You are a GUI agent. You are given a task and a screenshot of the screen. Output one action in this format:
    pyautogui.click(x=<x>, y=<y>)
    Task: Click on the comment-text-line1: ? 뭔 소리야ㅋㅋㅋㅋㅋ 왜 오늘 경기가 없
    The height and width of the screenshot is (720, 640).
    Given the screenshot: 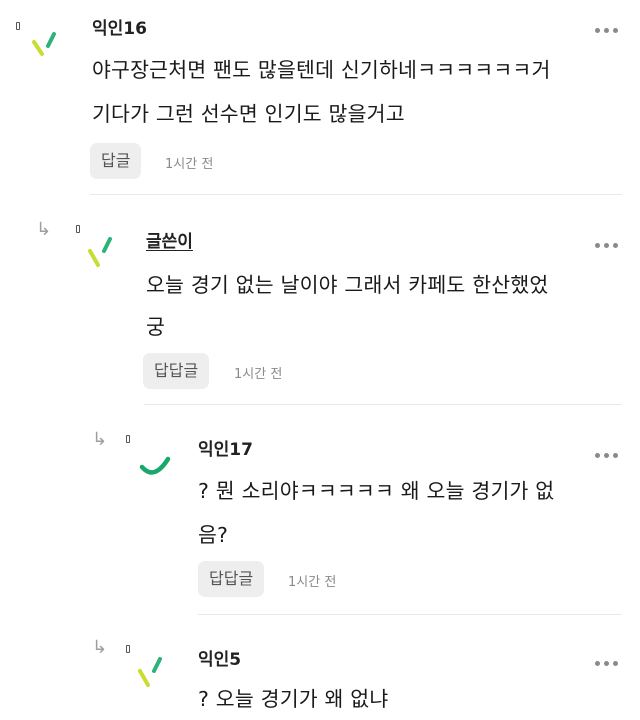 What is the action you would take?
    pyautogui.click(x=376, y=491)
    